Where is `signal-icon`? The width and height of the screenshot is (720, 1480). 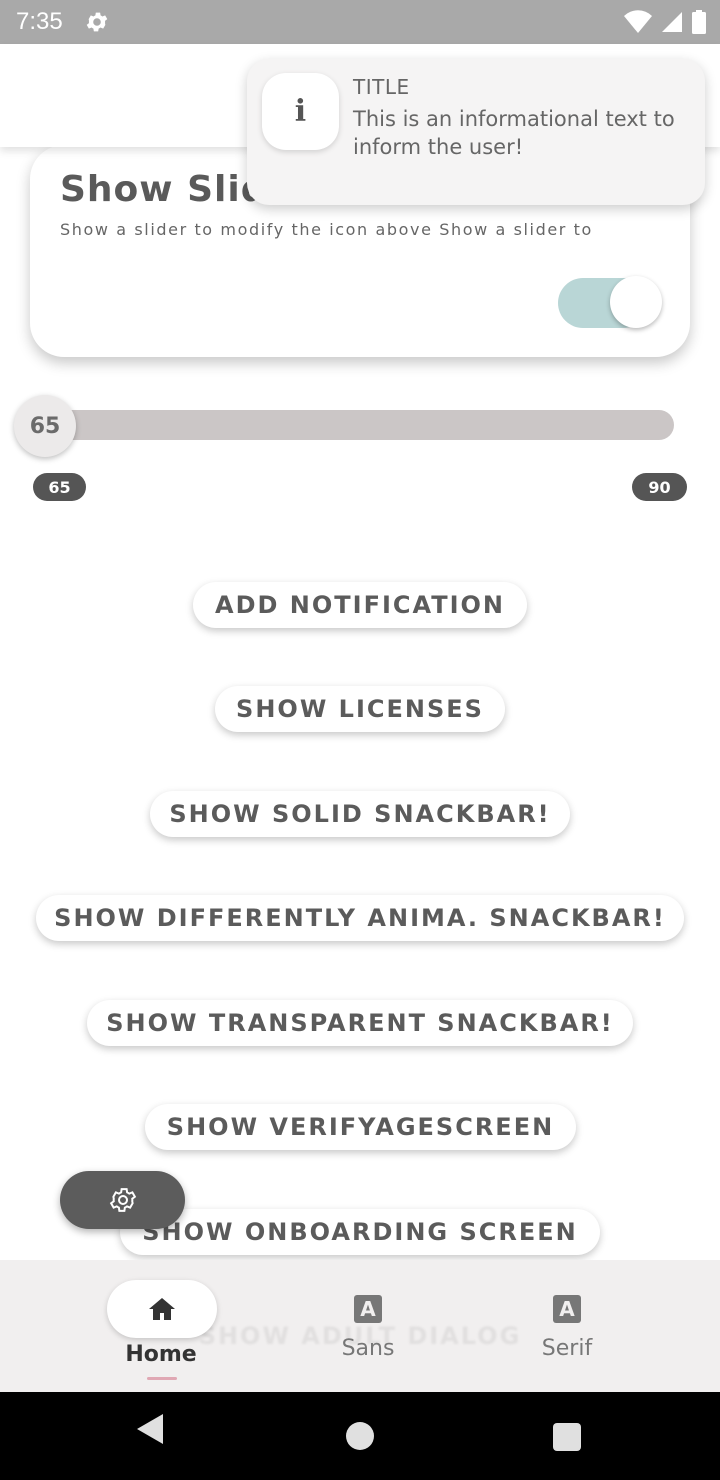
signal-icon is located at coordinates (672, 22).